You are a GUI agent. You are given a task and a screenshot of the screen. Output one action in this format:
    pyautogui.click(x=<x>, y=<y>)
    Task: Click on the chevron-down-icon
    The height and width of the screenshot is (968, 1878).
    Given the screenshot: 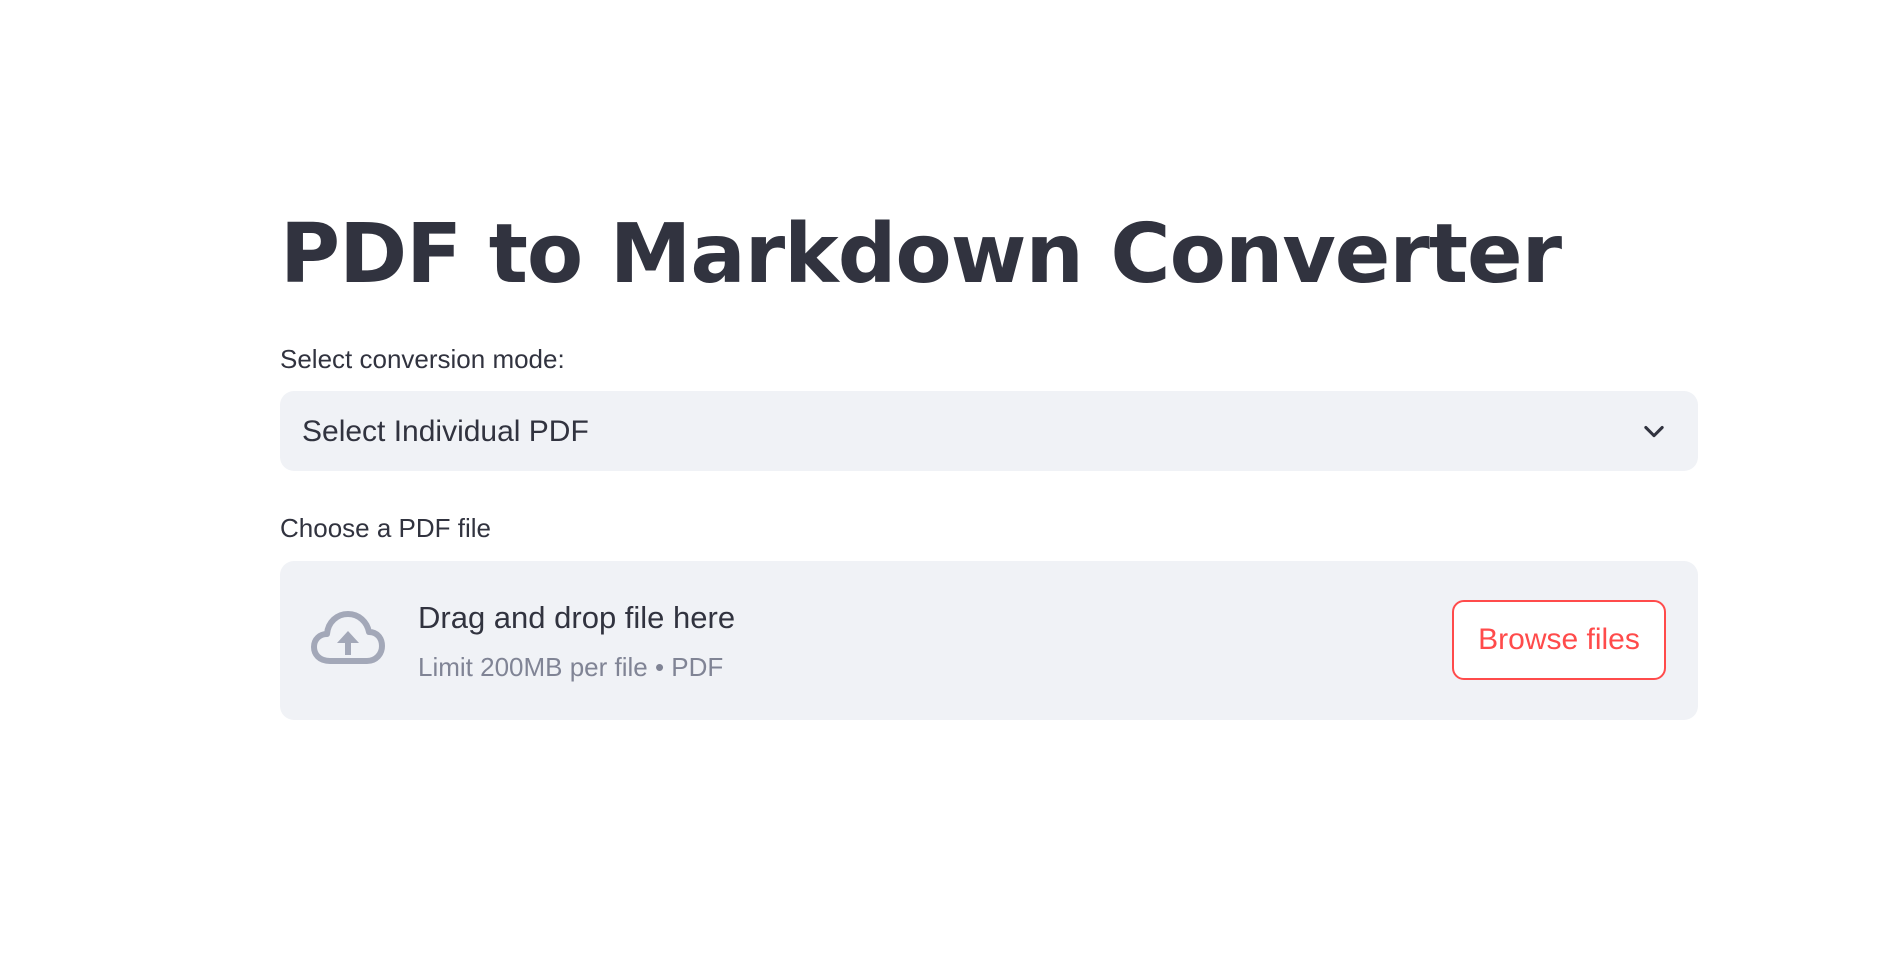 What is the action you would take?
    pyautogui.click(x=1654, y=431)
    